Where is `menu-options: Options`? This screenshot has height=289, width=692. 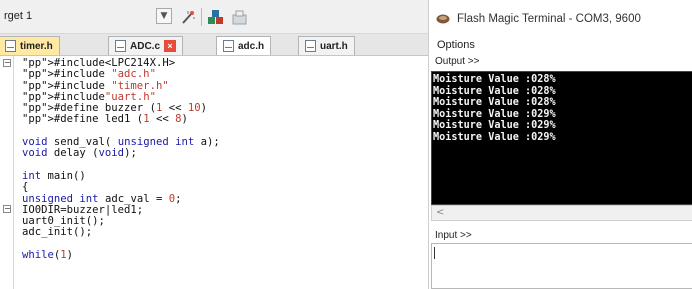
menu-options: Options is located at coordinates (456, 45).